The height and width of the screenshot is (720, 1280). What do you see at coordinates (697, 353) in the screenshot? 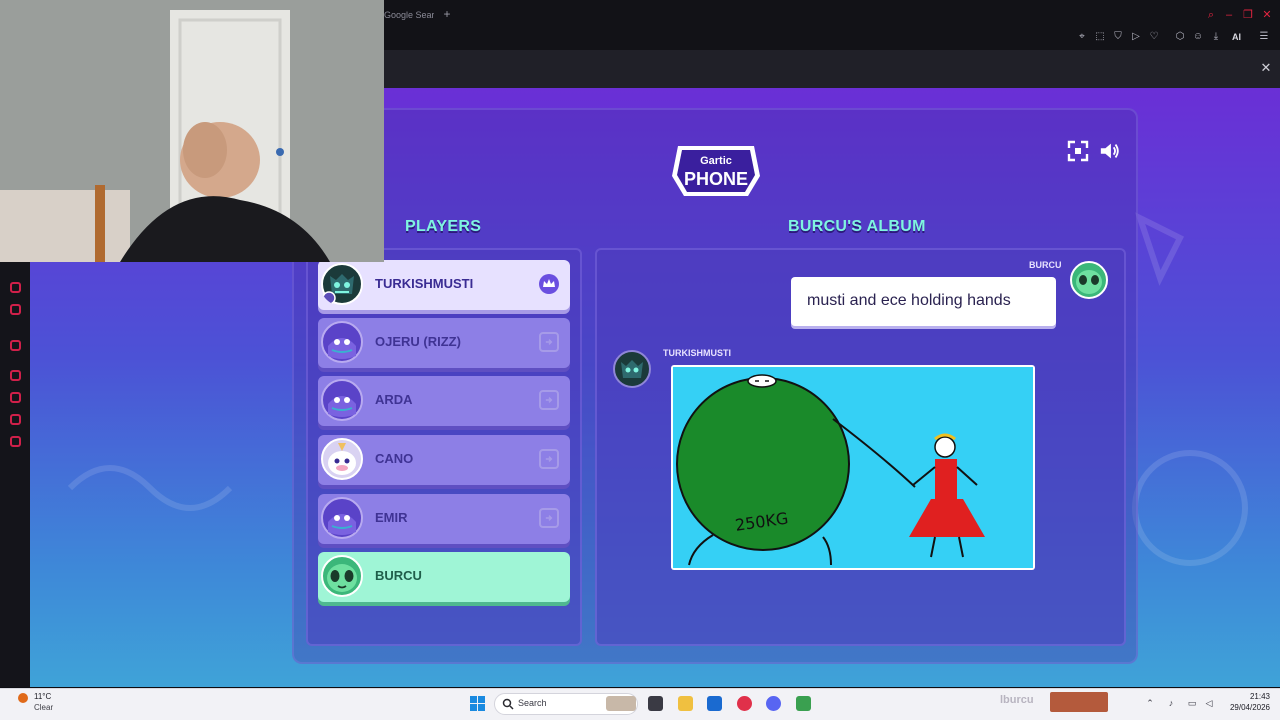
I see `drawing-author: TURKISHMUSTI` at bounding box center [697, 353].